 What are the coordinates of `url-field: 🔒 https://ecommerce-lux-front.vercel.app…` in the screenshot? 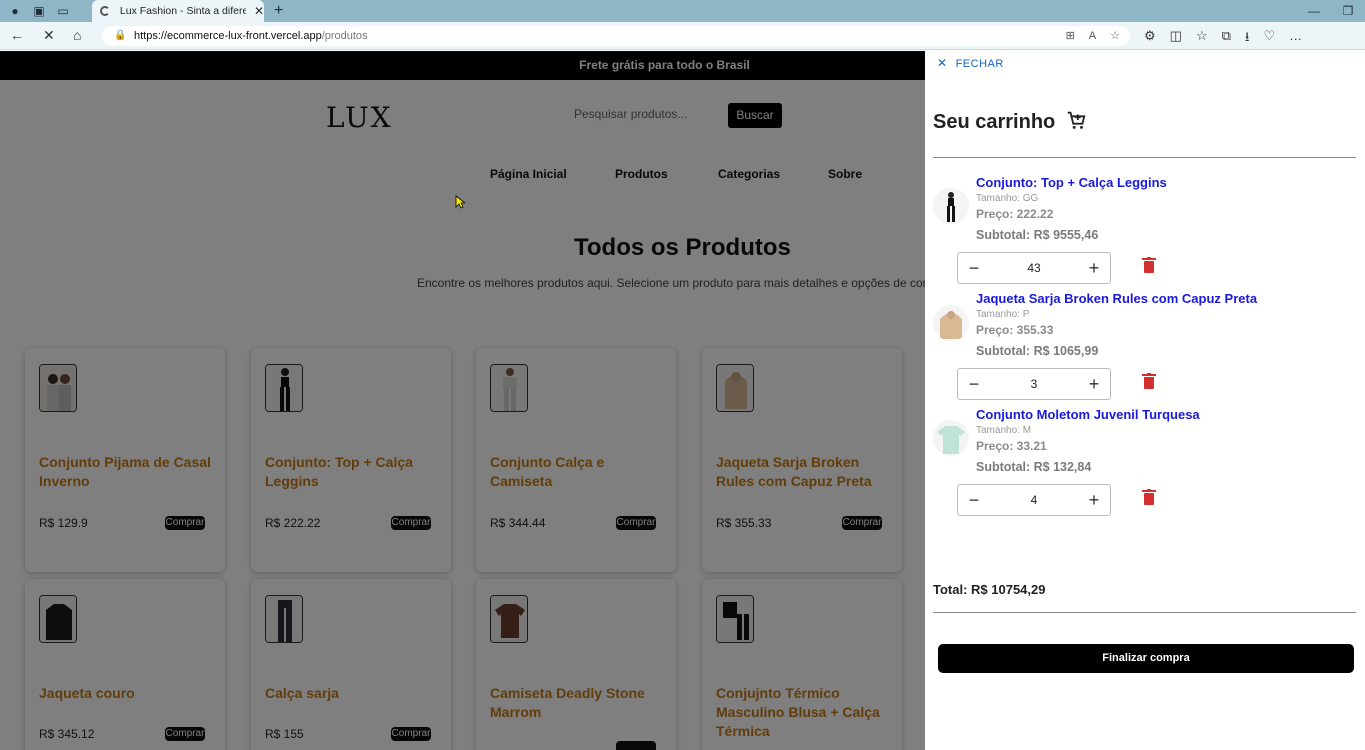 It's located at (616, 36).